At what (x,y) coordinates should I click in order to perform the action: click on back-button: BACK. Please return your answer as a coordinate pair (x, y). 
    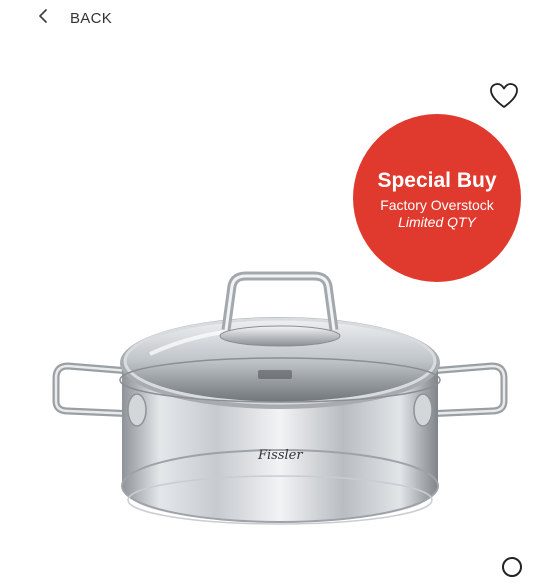
    Looking at the image, I should click on (75, 18).